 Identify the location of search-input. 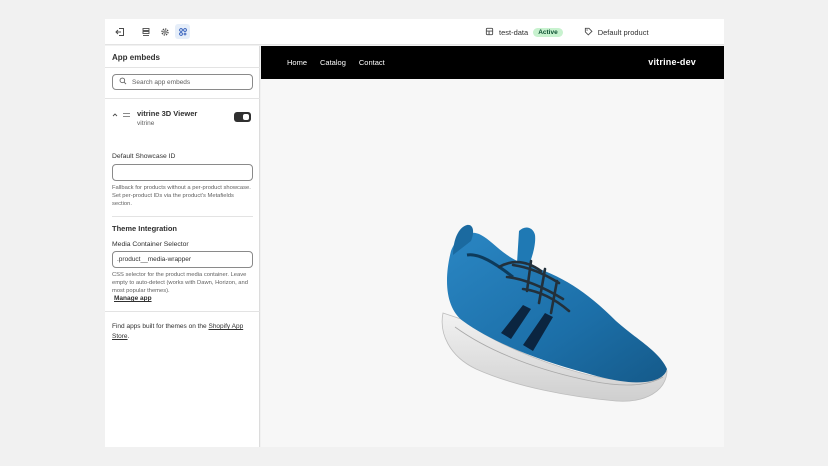
(189, 82).